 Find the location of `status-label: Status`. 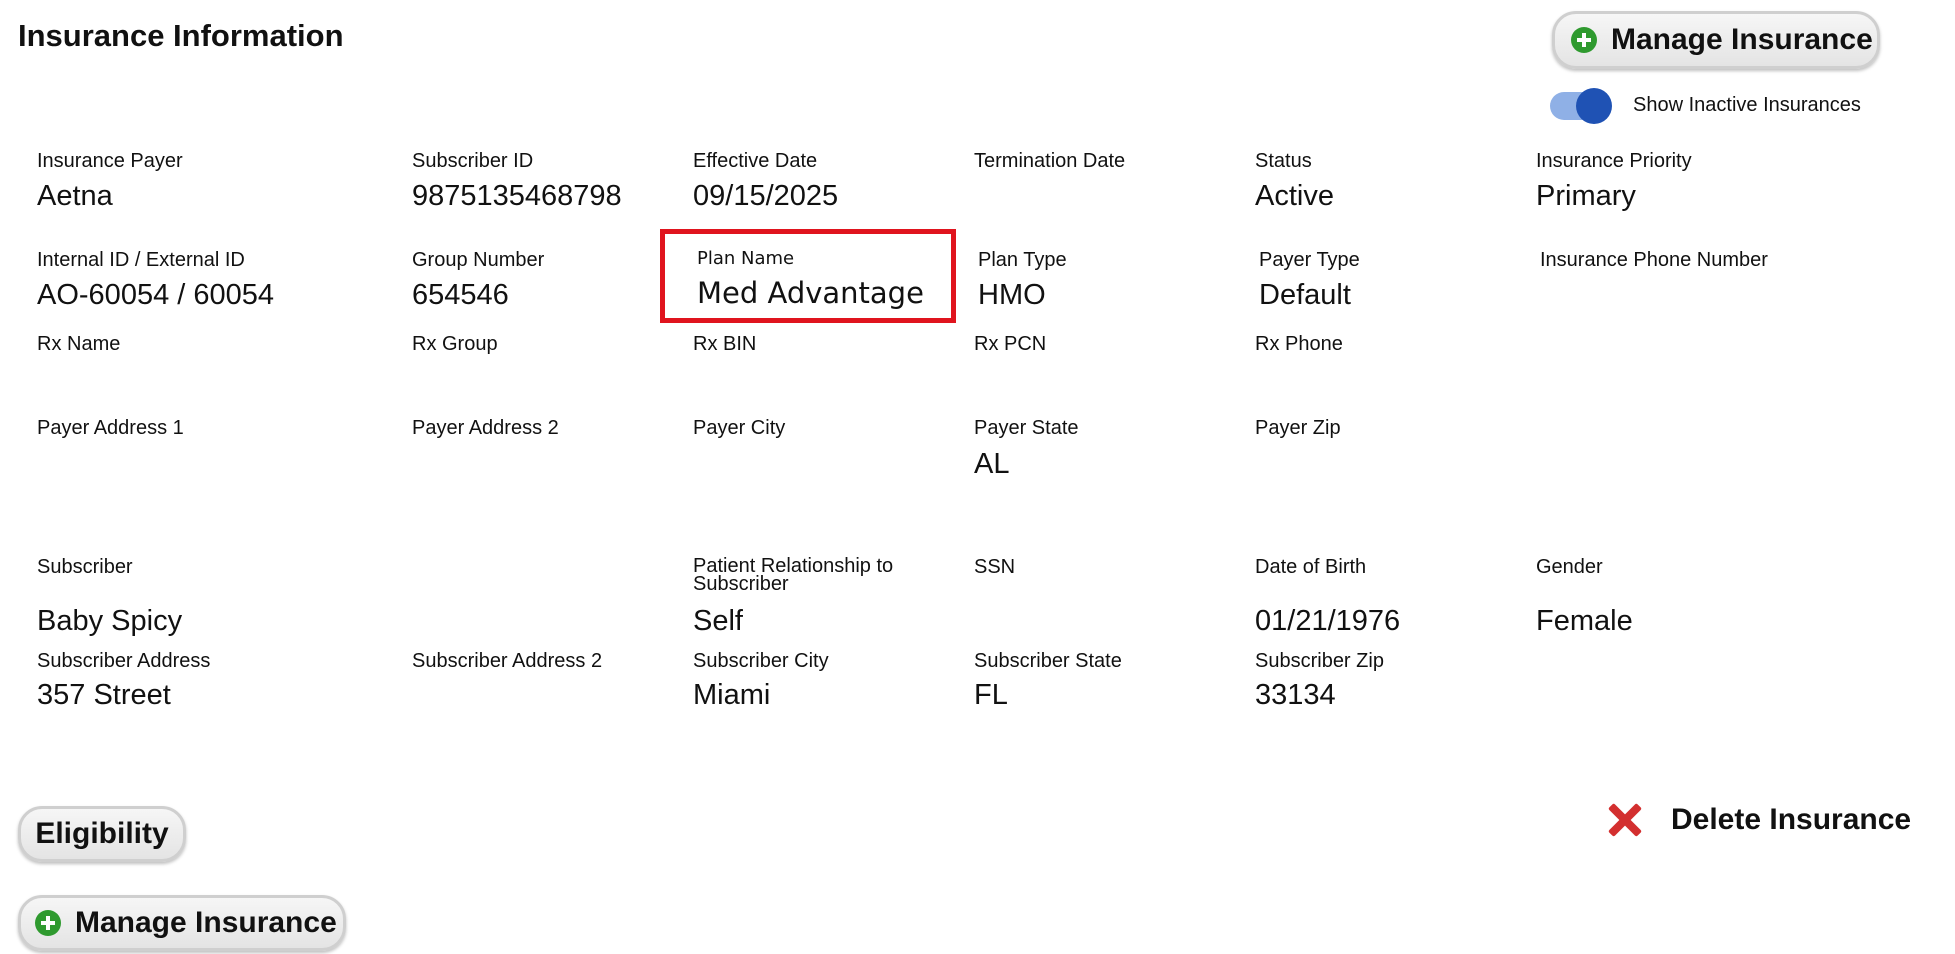

status-label: Status is located at coordinates (1283, 161).